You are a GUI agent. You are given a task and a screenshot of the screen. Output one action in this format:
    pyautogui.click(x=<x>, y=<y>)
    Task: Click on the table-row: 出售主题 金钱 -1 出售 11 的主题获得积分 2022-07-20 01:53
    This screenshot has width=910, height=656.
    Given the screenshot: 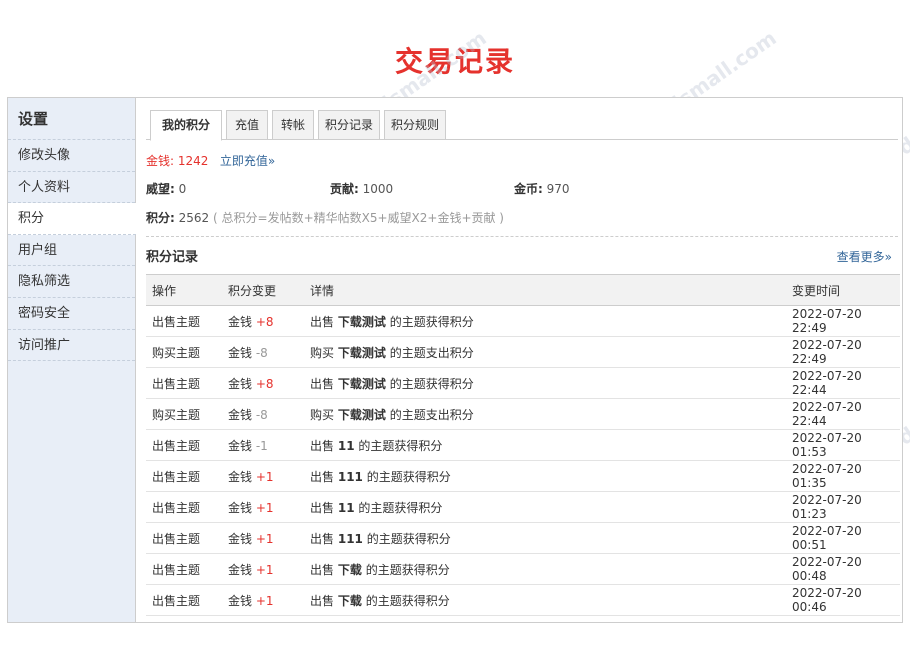 What is the action you would take?
    pyautogui.click(x=523, y=445)
    